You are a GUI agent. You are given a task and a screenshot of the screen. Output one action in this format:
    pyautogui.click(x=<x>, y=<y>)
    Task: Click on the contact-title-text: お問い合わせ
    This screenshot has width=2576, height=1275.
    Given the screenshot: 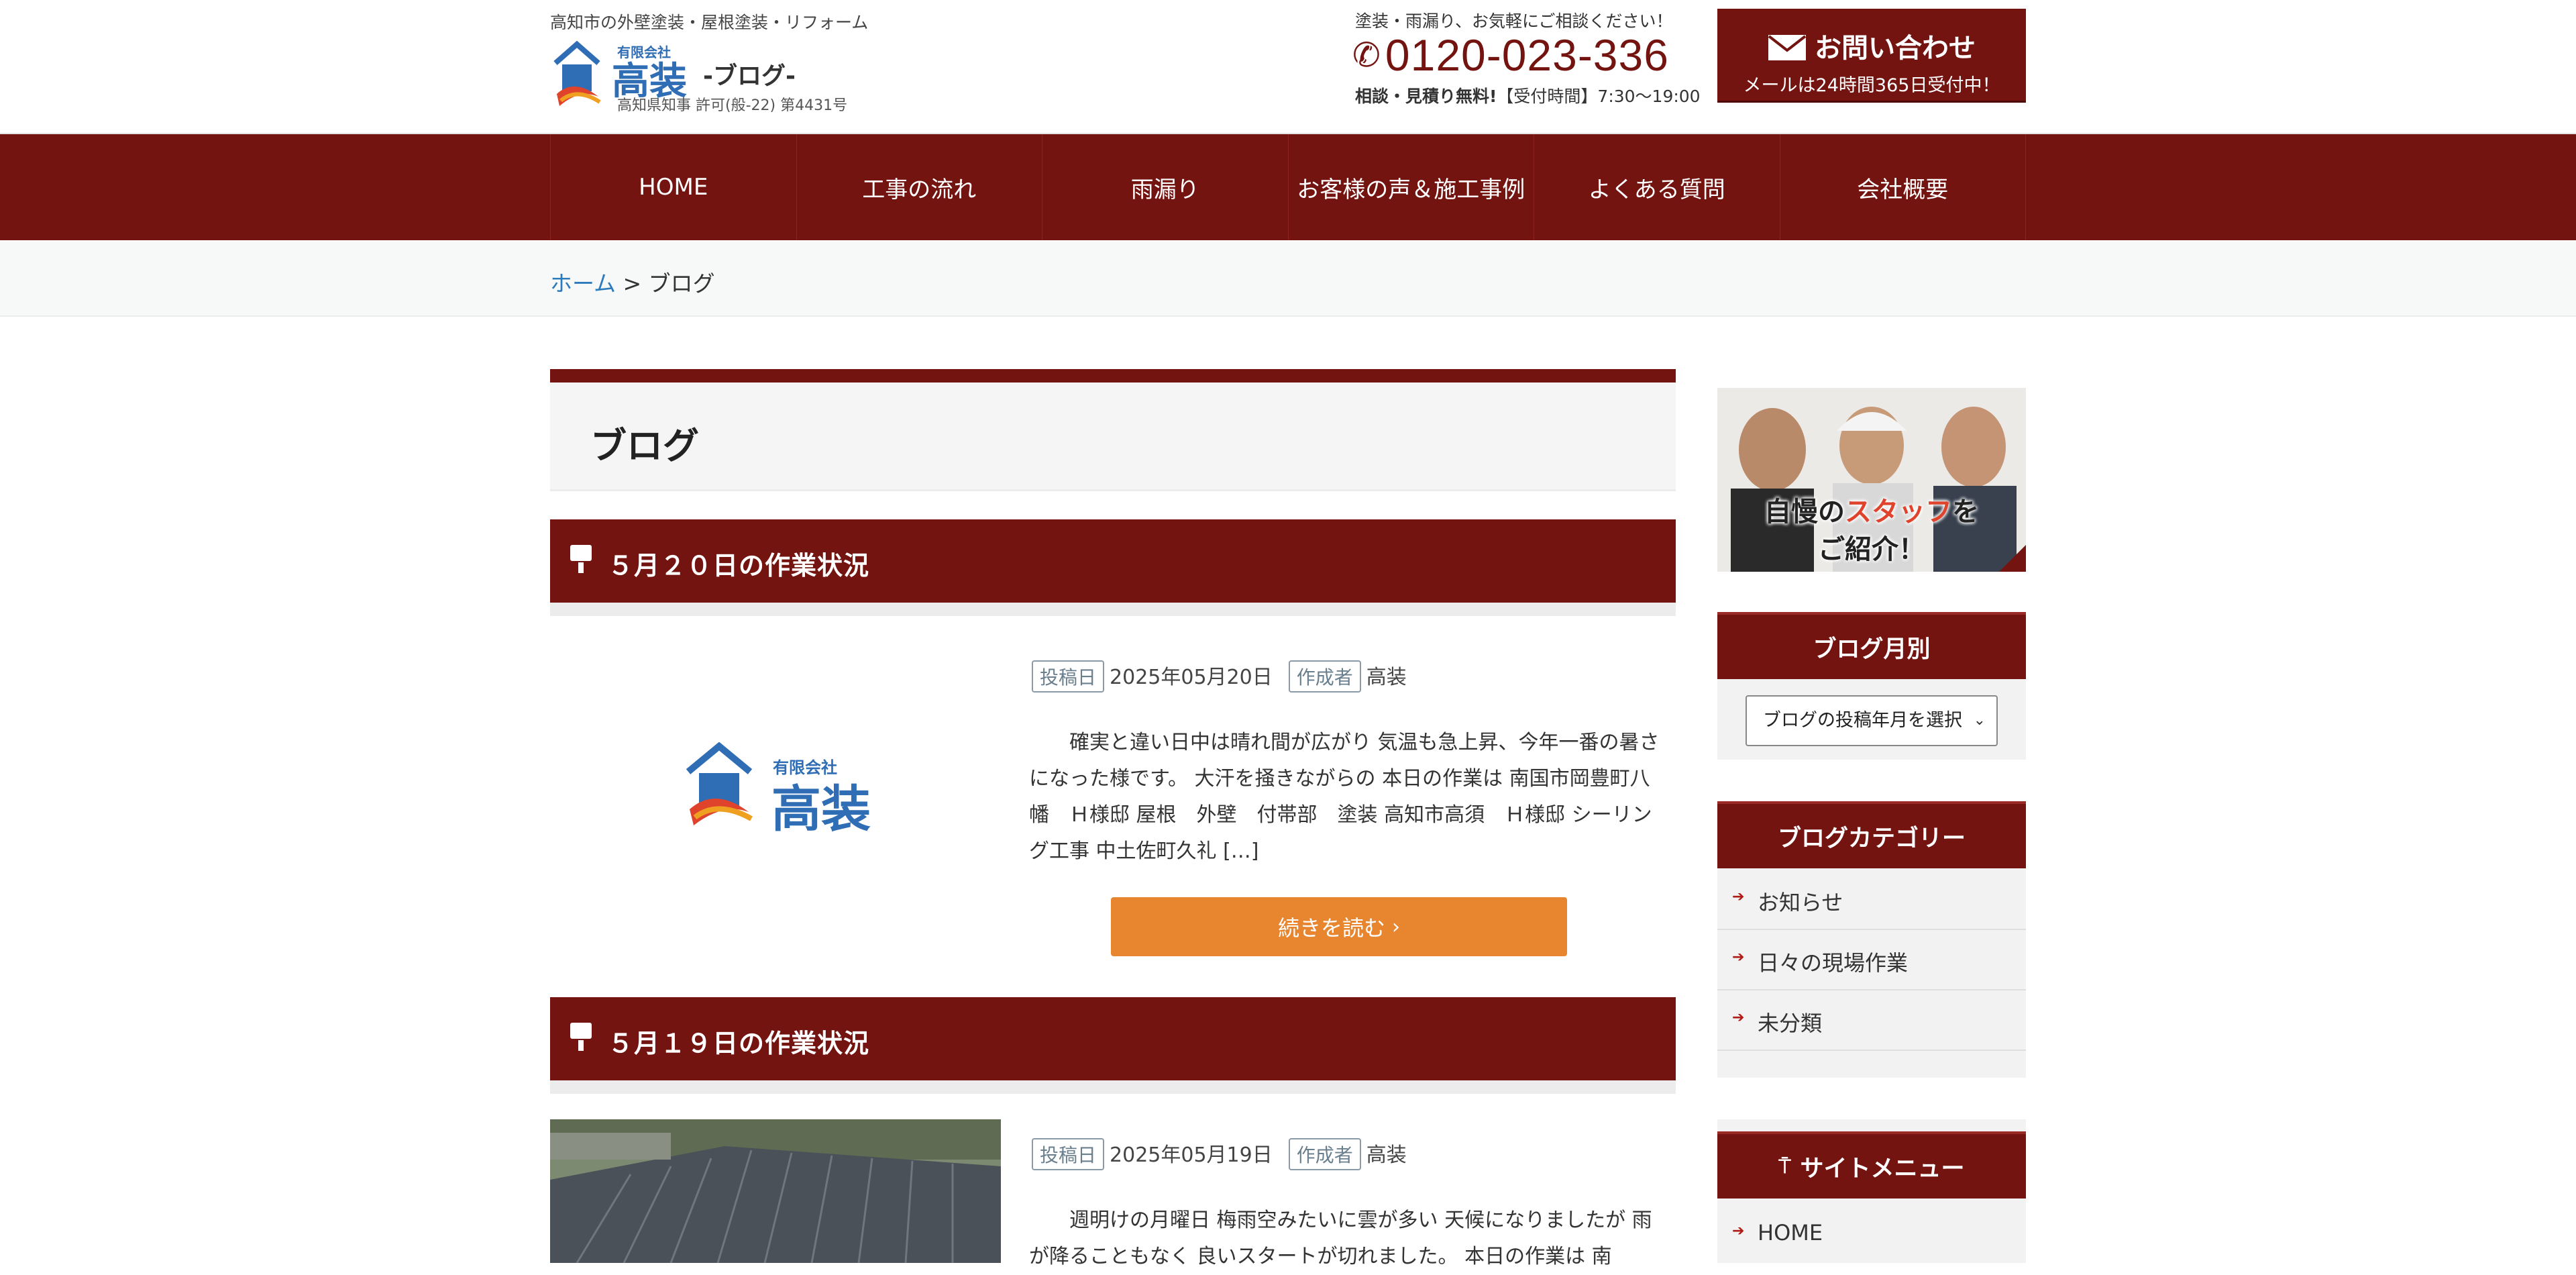 What is the action you would take?
    pyautogui.click(x=1895, y=48)
    